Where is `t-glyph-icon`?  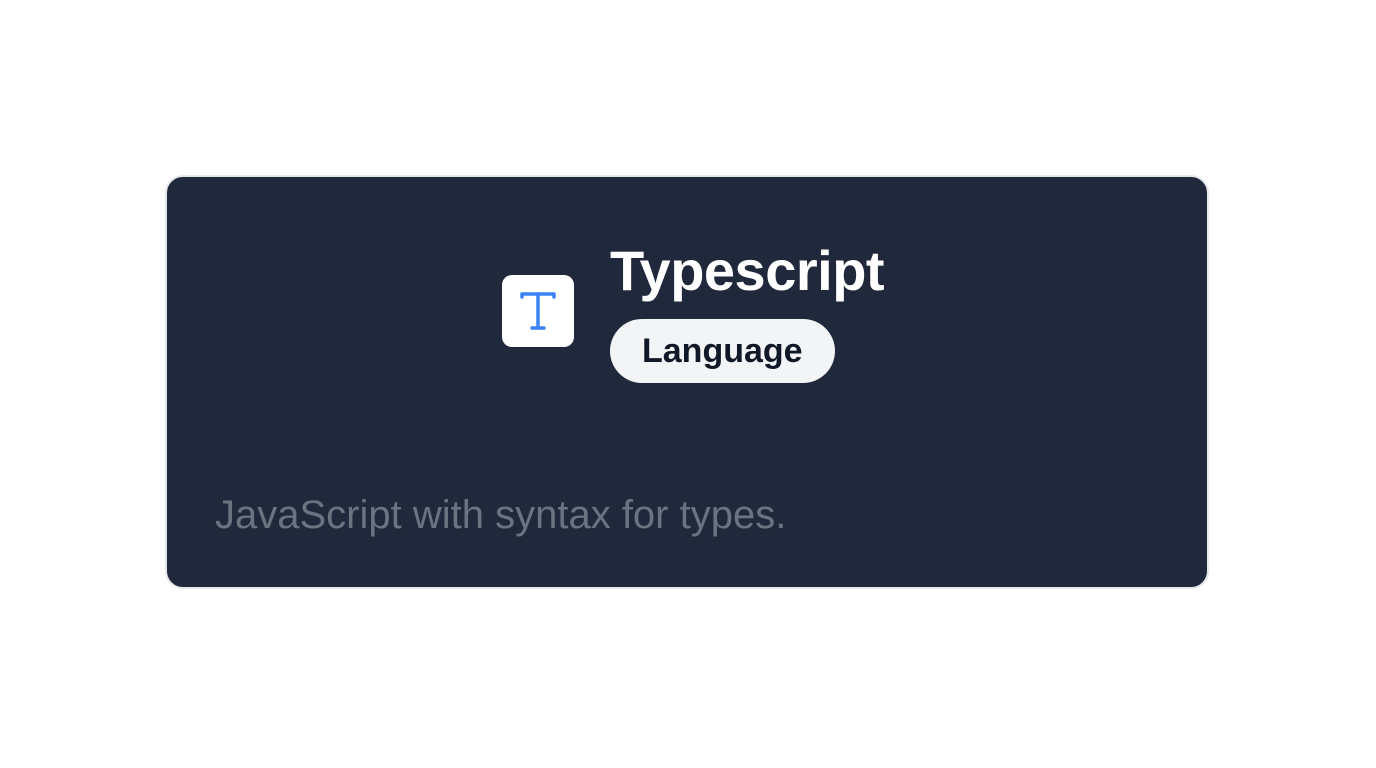
t-glyph-icon is located at coordinates (538, 311).